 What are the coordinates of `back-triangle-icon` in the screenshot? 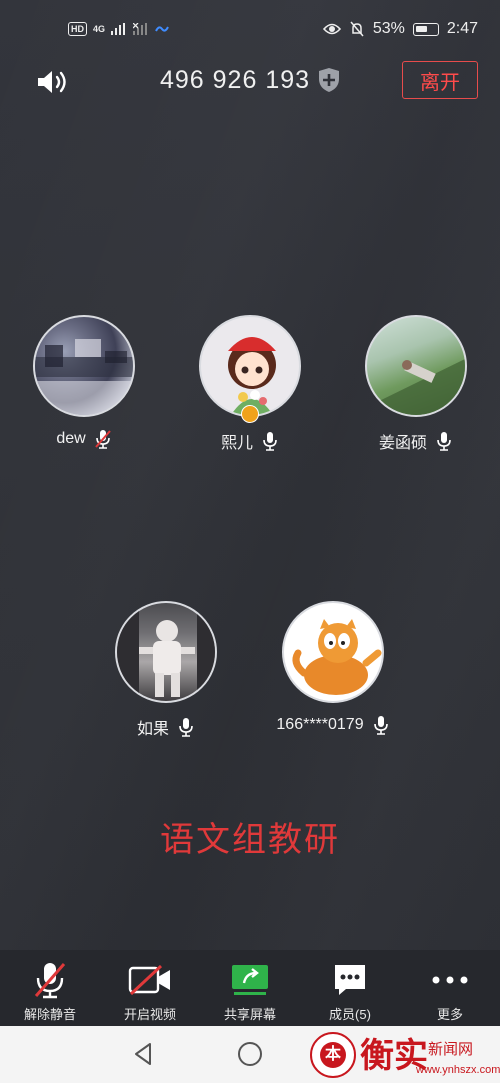 It's located at (143, 1054).